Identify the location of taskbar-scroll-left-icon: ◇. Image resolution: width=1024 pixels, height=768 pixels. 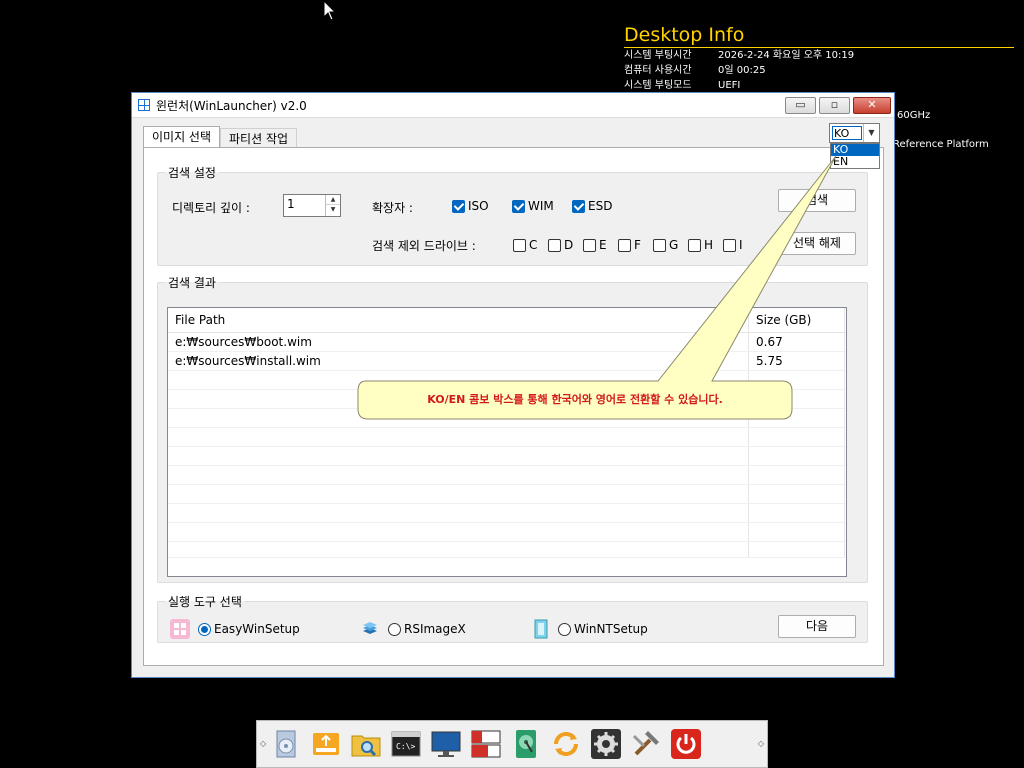
(263, 743).